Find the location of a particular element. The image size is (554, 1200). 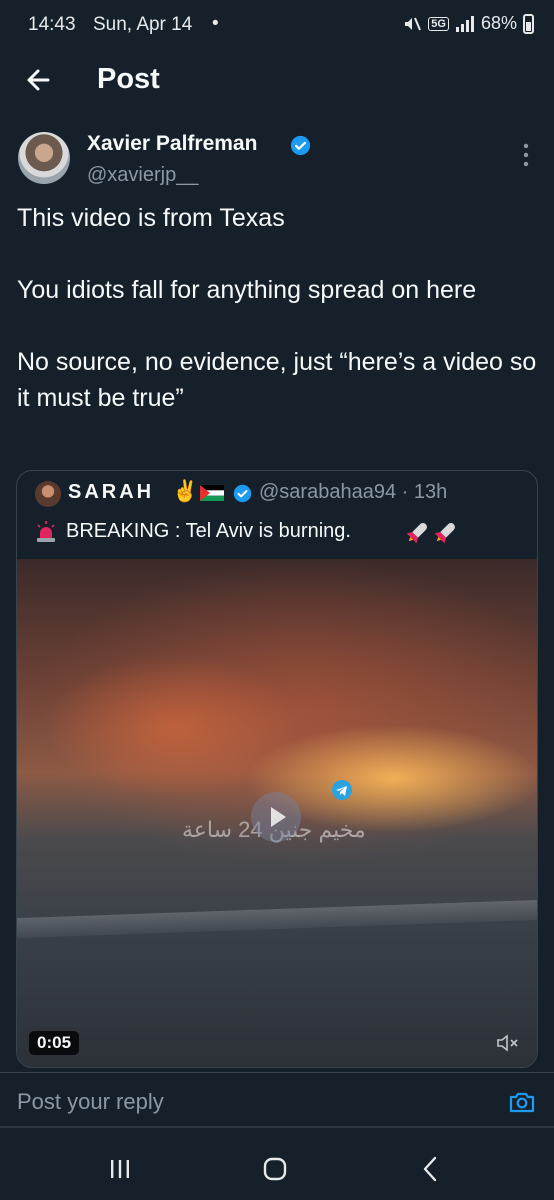

battery-percent: 68% is located at coordinates (498, 23).